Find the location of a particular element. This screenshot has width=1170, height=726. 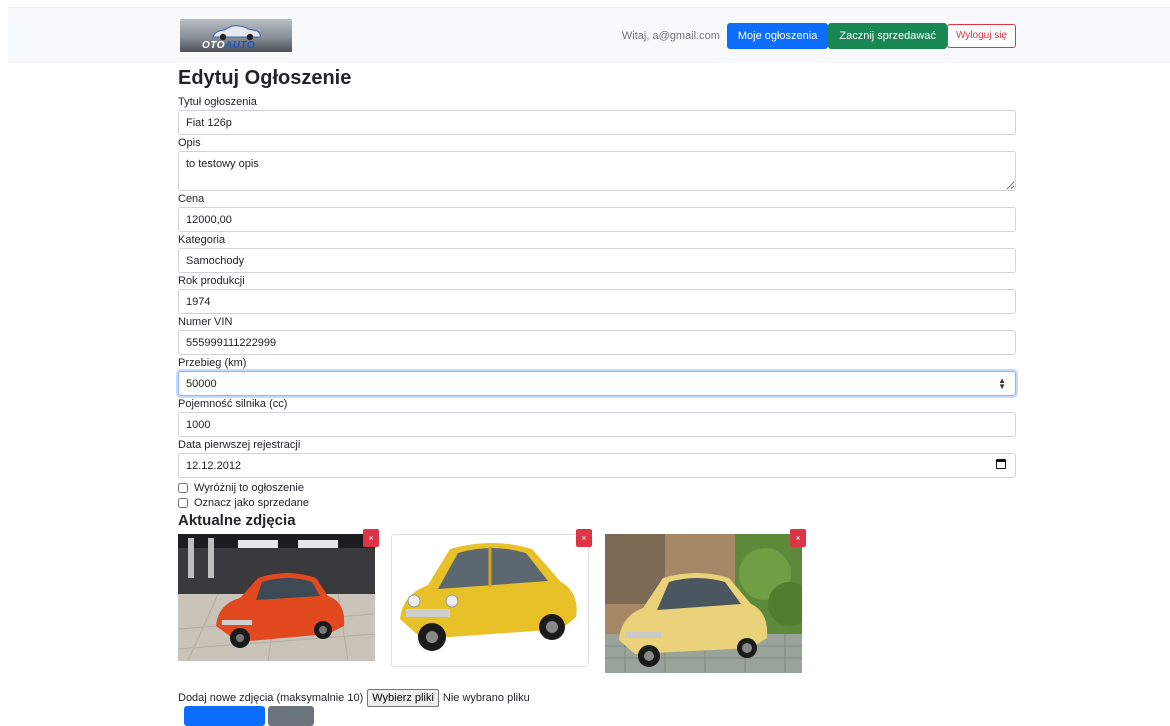

logo-text: OTOAUTO is located at coordinates (229, 45).